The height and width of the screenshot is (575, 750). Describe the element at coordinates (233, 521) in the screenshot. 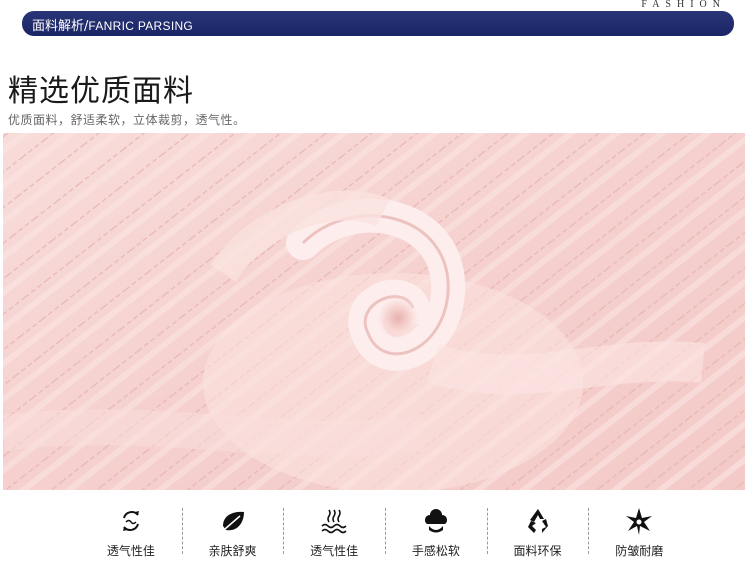

I see `leaf-icon` at that location.